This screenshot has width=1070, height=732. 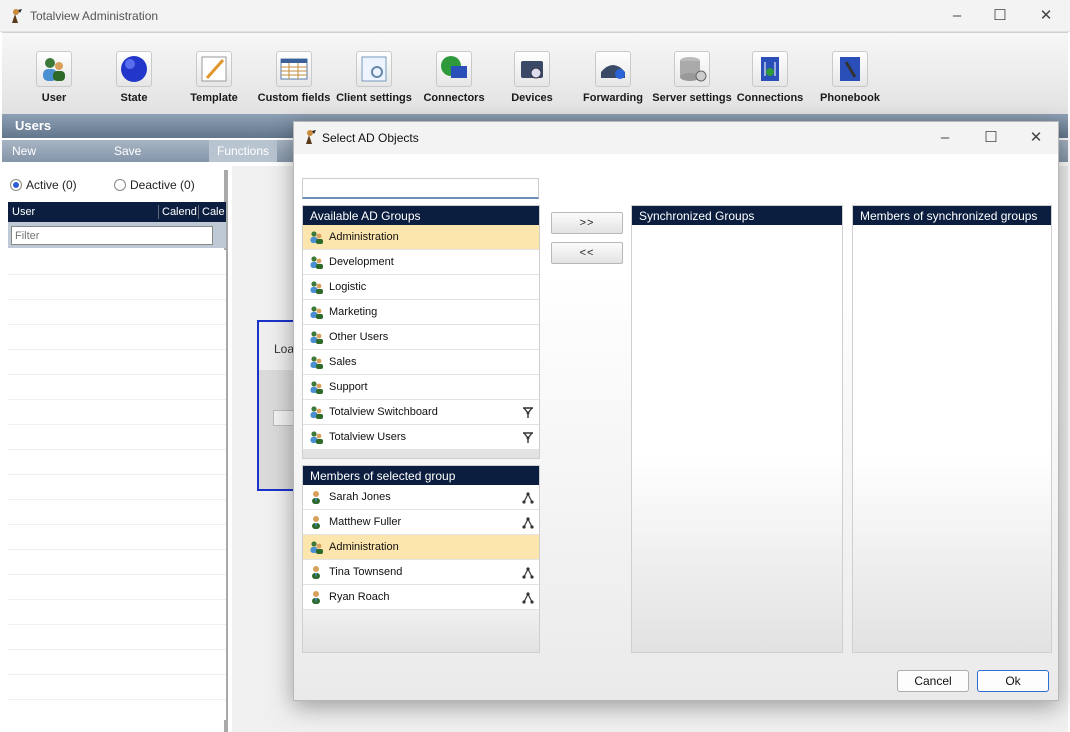 I want to click on users-grid-header: User Calend Cale, so click(x=117, y=212).